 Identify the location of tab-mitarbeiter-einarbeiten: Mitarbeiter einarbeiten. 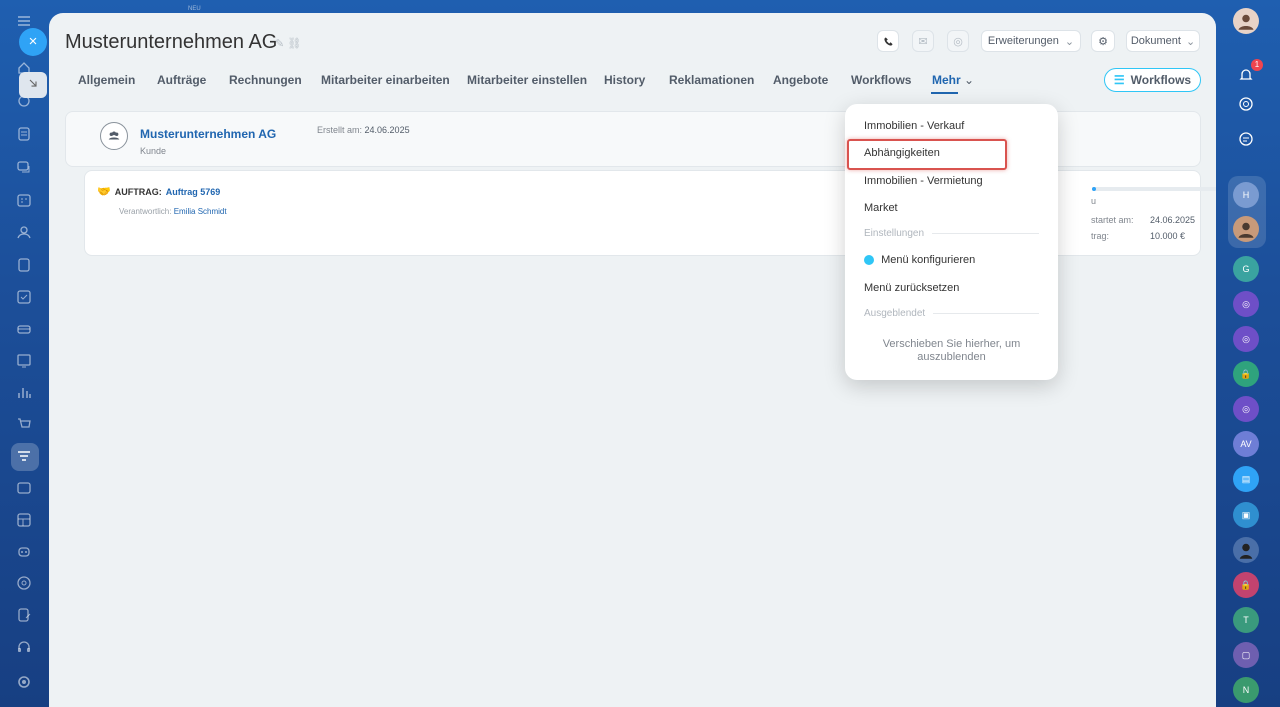
(385, 80).